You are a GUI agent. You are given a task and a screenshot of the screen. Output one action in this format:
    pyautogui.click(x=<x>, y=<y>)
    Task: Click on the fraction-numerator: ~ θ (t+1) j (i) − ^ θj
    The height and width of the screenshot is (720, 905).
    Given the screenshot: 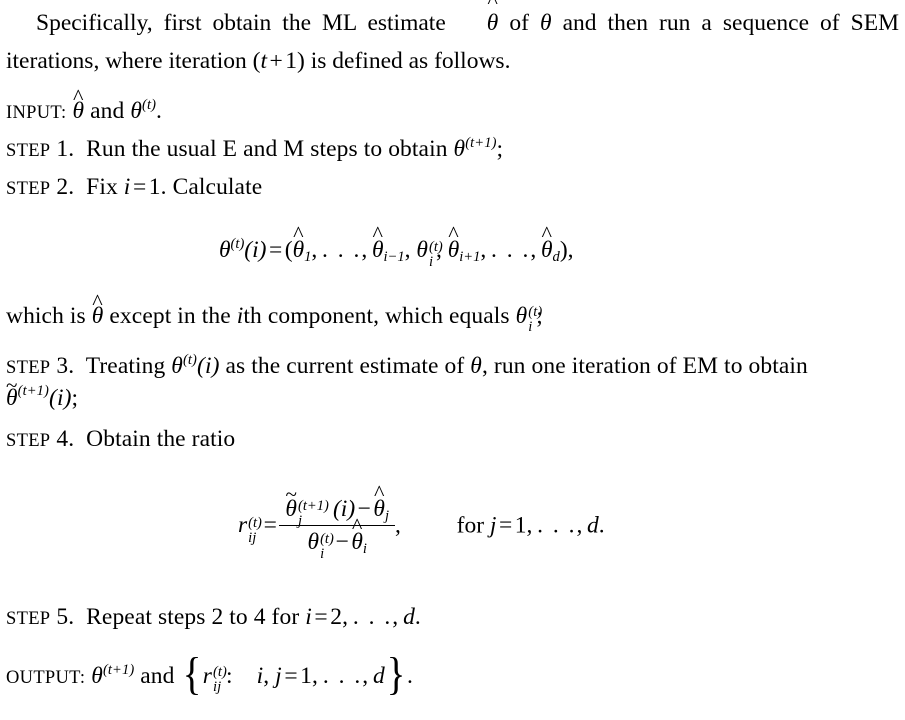 What is the action you would take?
    pyautogui.click(x=337, y=504)
    